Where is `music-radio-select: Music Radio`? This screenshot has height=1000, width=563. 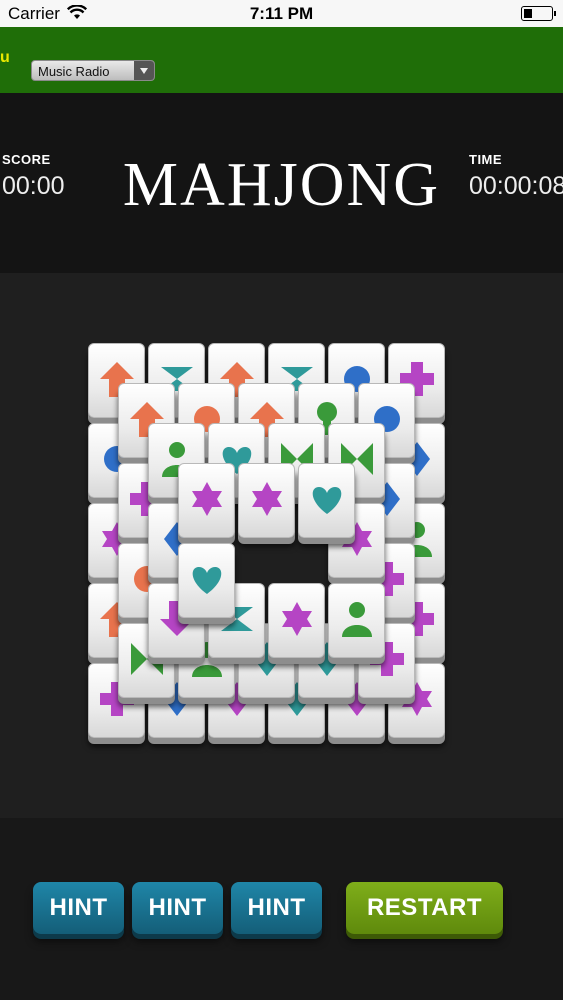 music-radio-select: Music Radio is located at coordinates (93, 70).